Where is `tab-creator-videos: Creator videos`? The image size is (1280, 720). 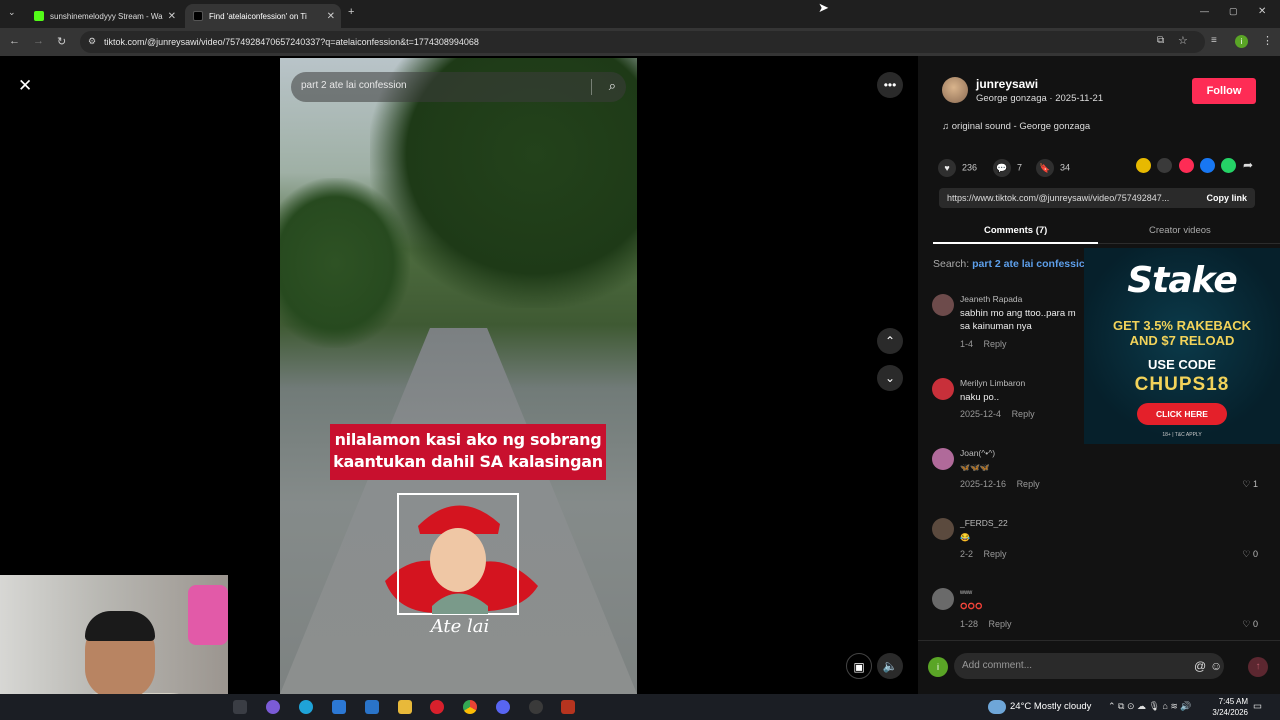 tab-creator-videos: Creator videos is located at coordinates (1180, 230).